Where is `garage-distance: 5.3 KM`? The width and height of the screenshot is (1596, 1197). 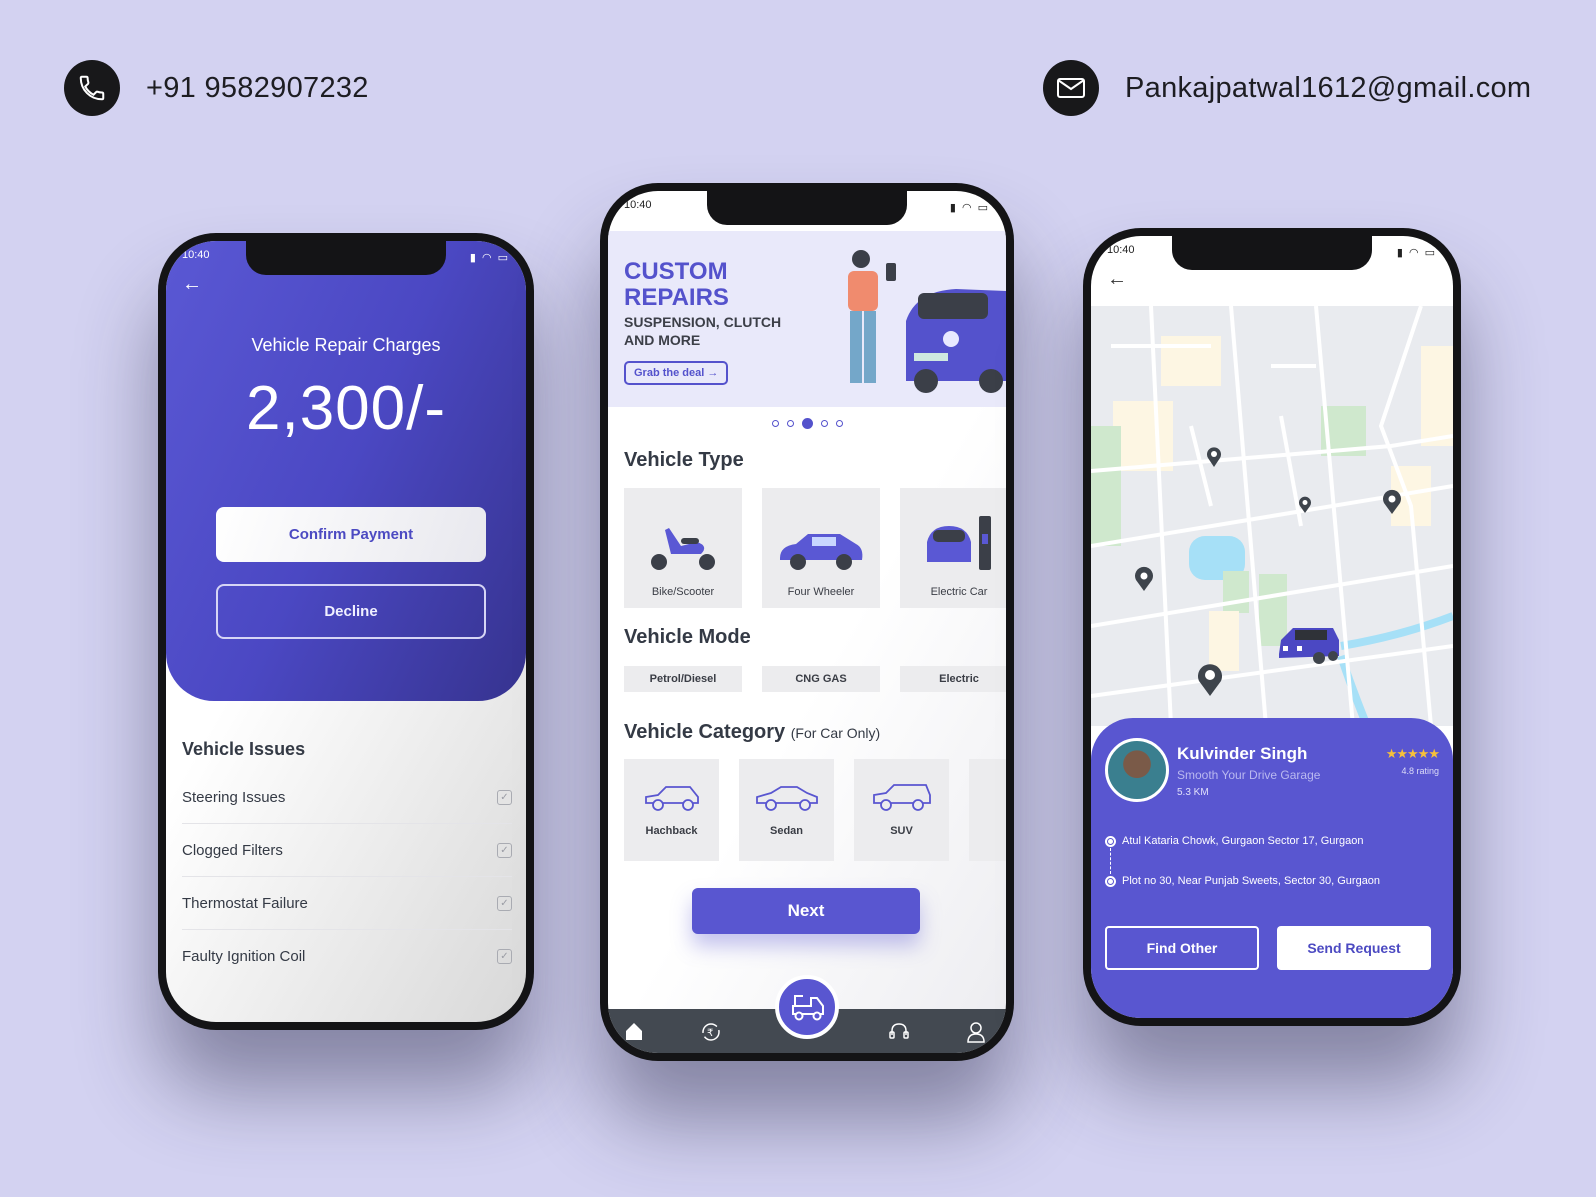 garage-distance: 5.3 KM is located at coordinates (1193, 792).